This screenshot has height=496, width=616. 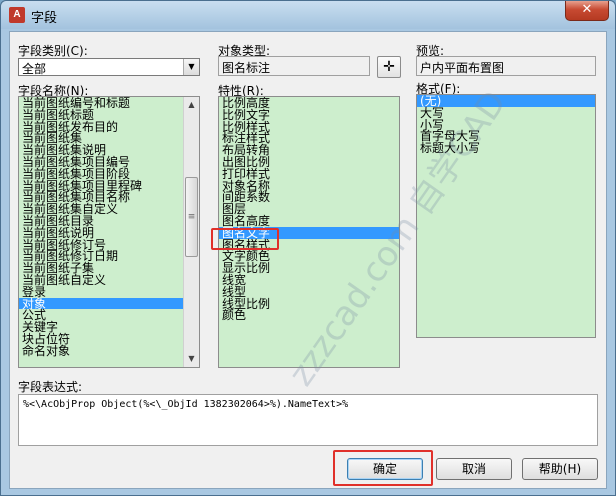 I want to click on window-title: 字段, so click(x=44, y=18).